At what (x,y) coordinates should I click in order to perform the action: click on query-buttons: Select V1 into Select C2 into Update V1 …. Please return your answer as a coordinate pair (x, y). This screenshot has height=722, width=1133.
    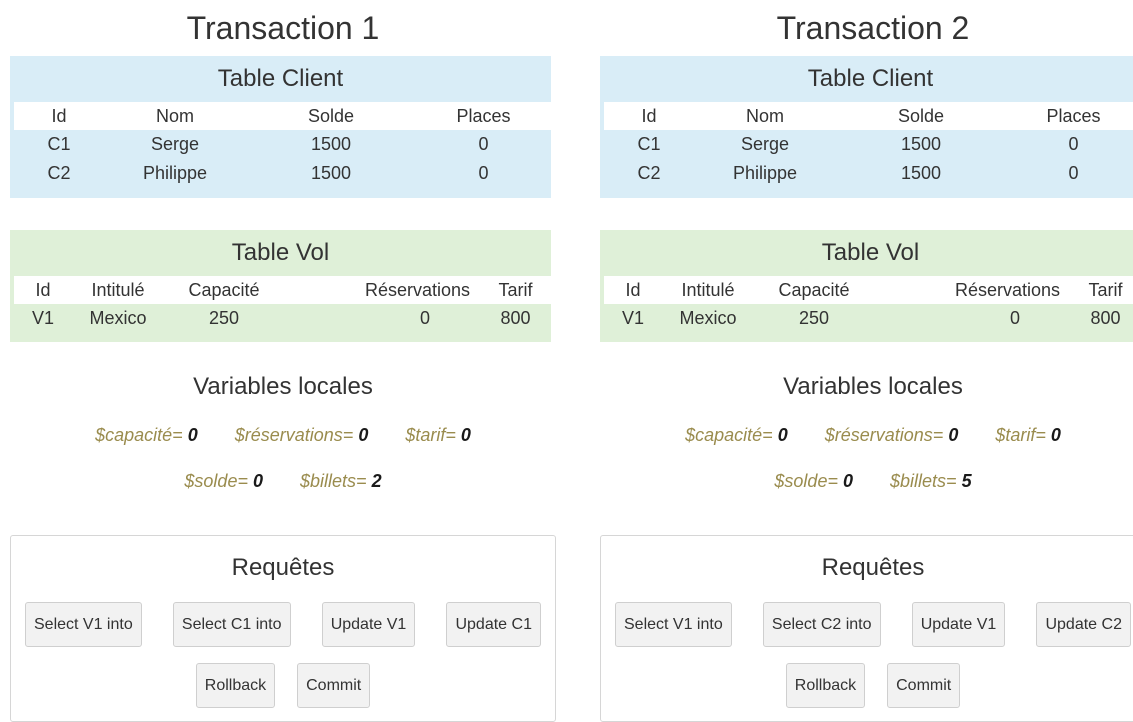
    Looking at the image, I should click on (867, 624).